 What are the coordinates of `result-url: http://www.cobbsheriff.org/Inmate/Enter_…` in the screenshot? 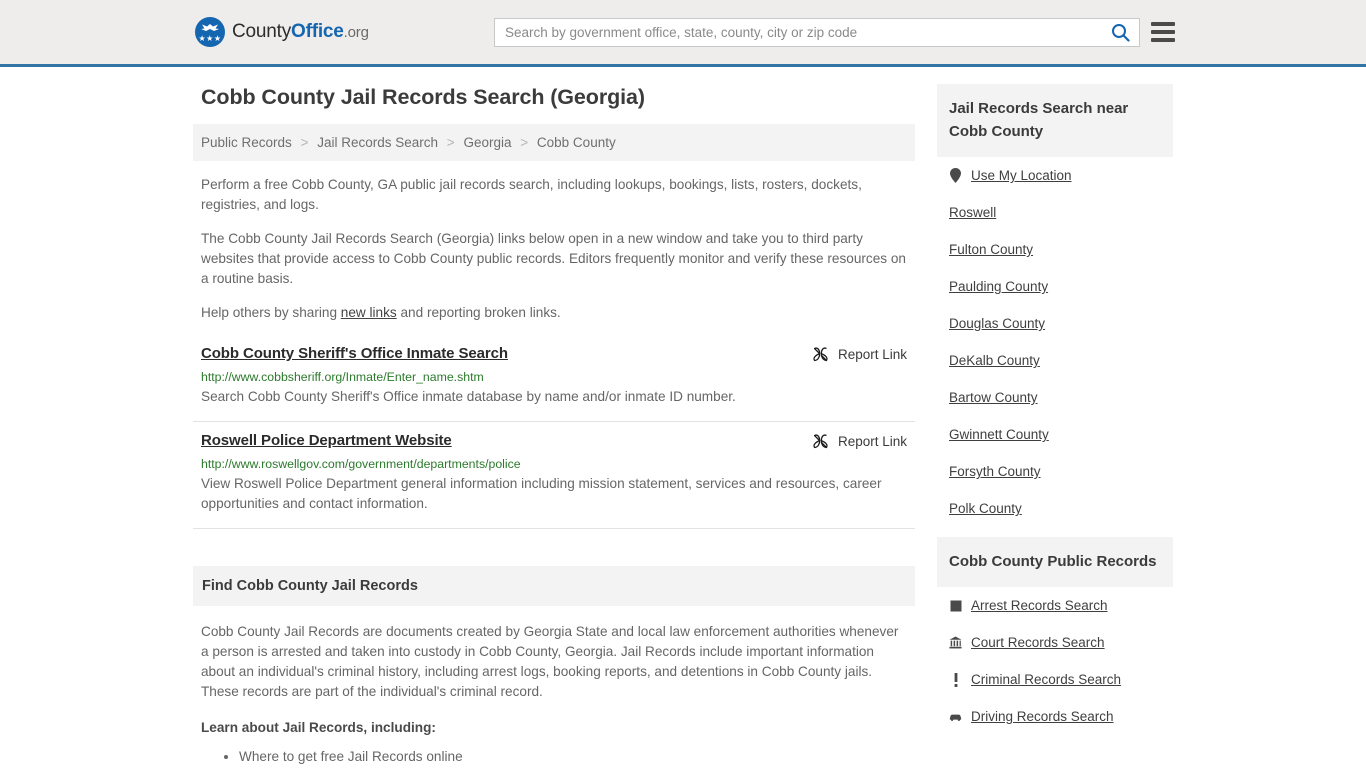 It's located at (554, 377).